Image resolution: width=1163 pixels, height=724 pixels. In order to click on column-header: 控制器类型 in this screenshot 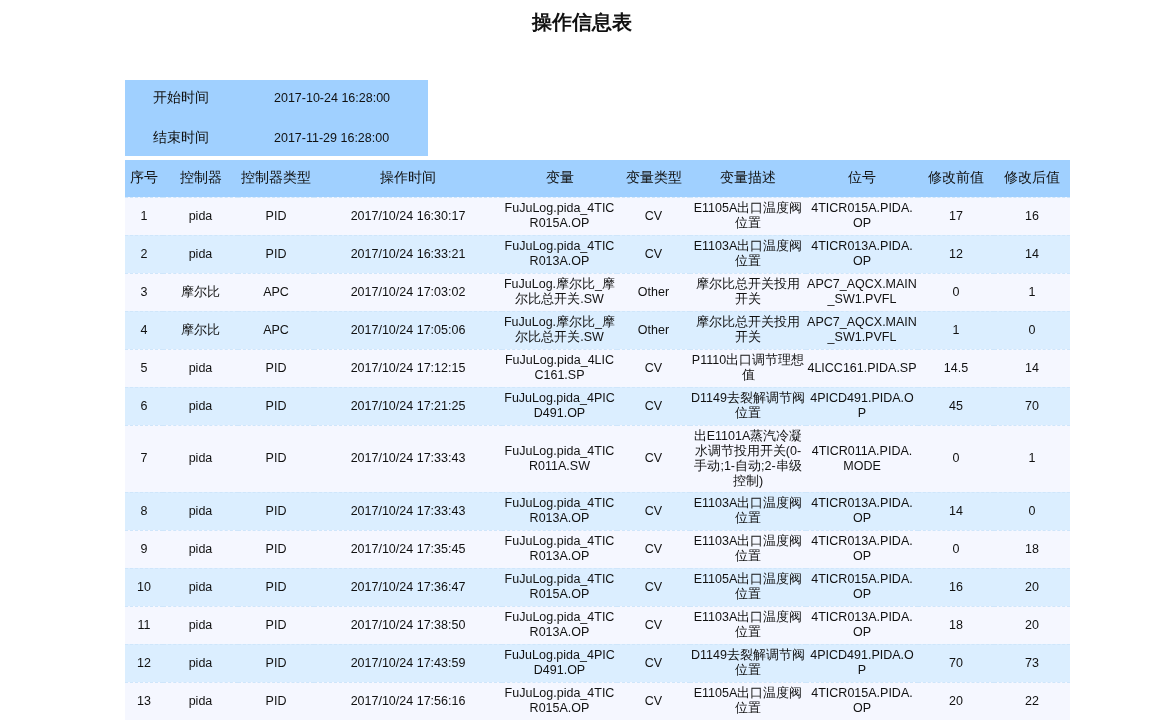, I will do `click(276, 178)`.